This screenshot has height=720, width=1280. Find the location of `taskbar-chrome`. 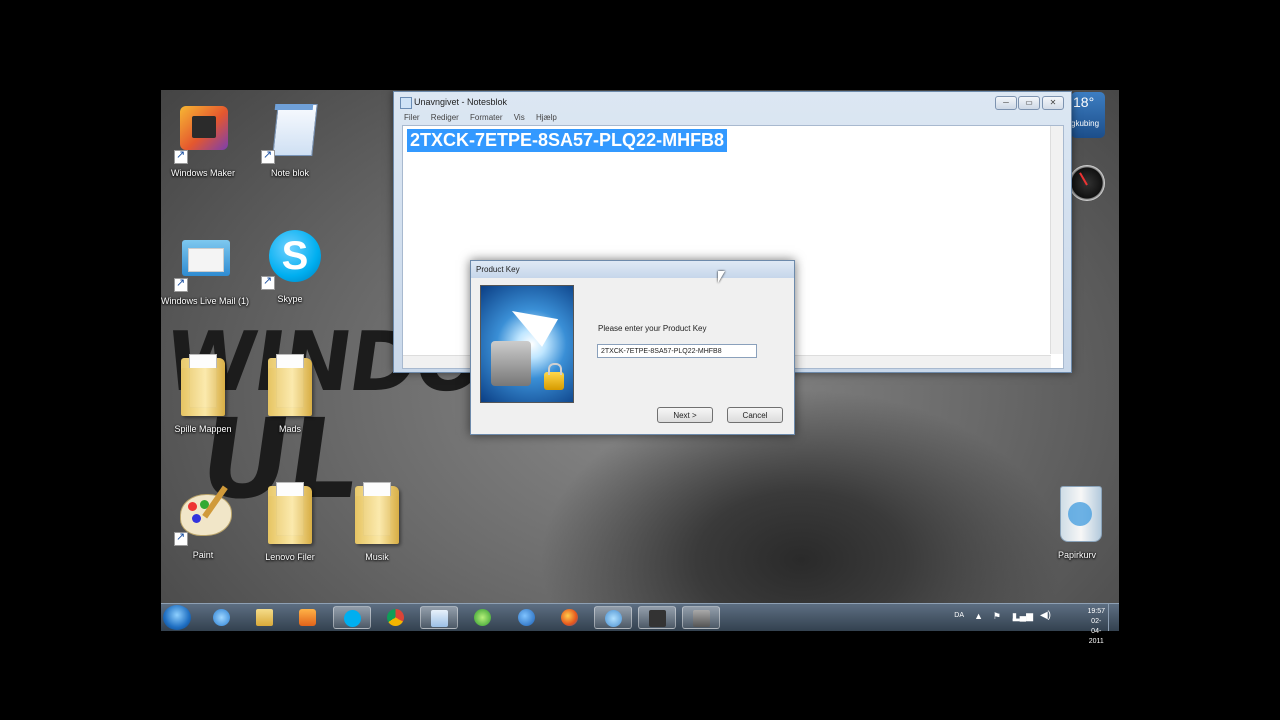

taskbar-chrome is located at coordinates (396, 617).